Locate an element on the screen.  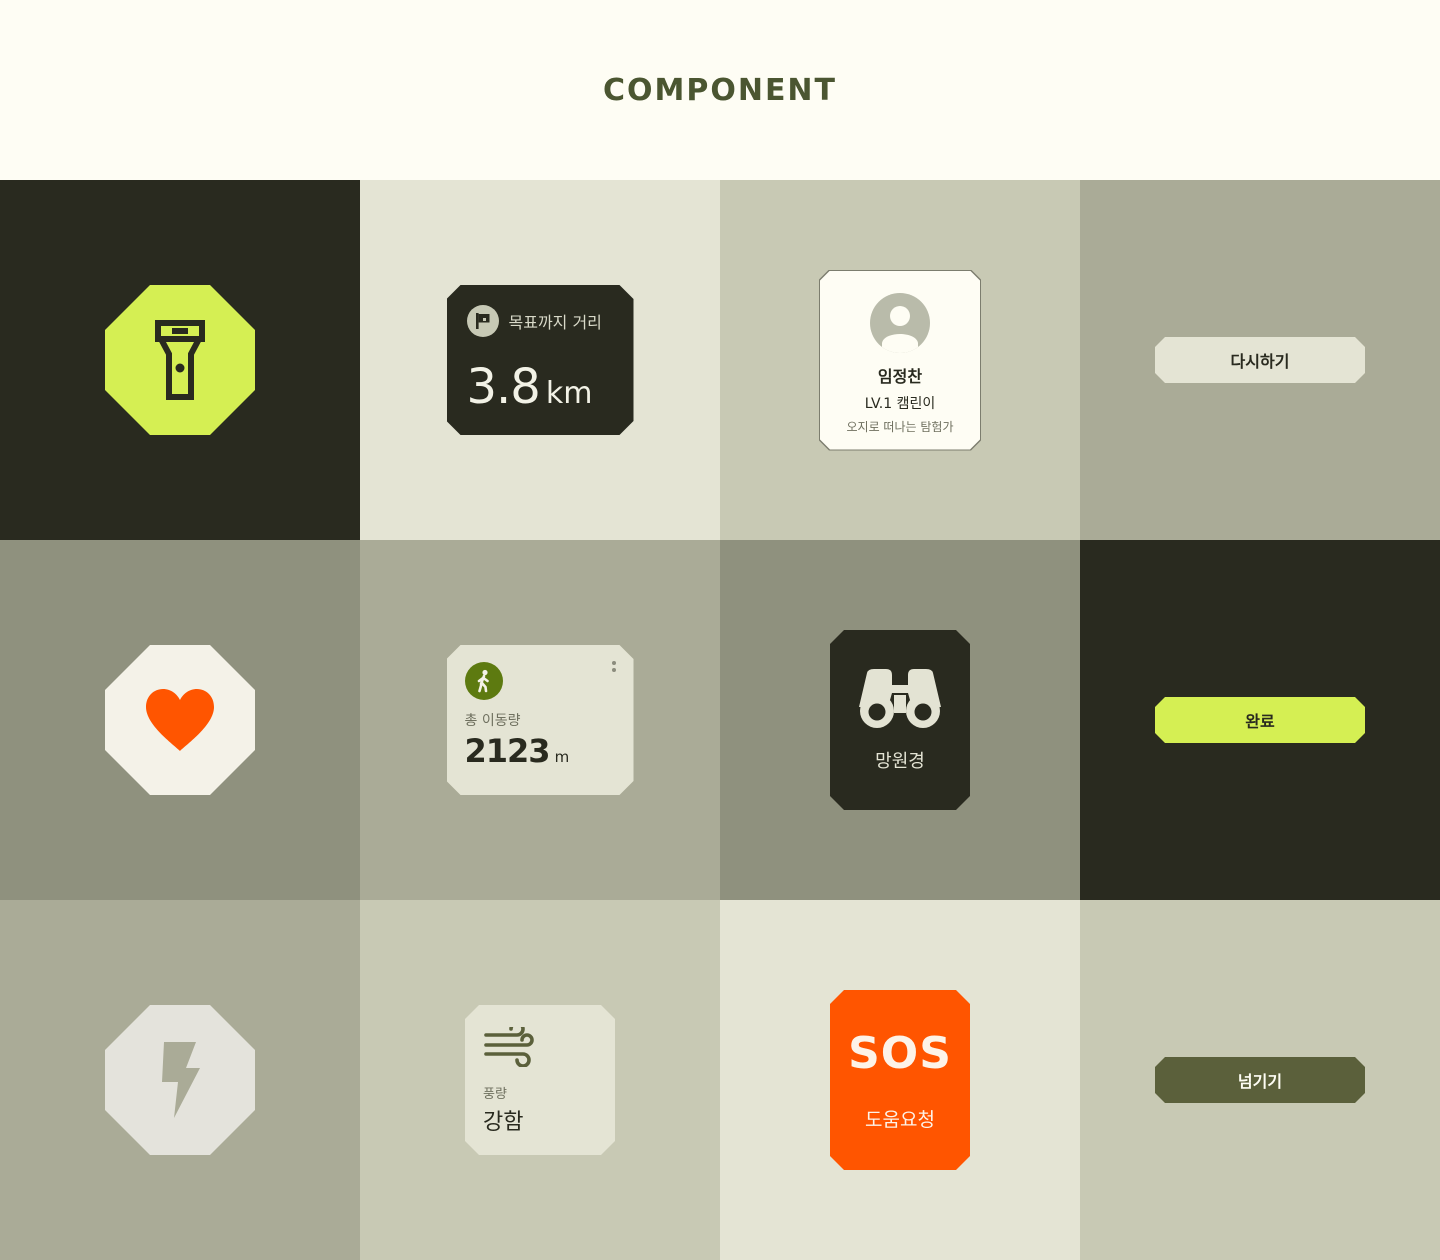
done-button: 완료 is located at coordinates (1260, 720).